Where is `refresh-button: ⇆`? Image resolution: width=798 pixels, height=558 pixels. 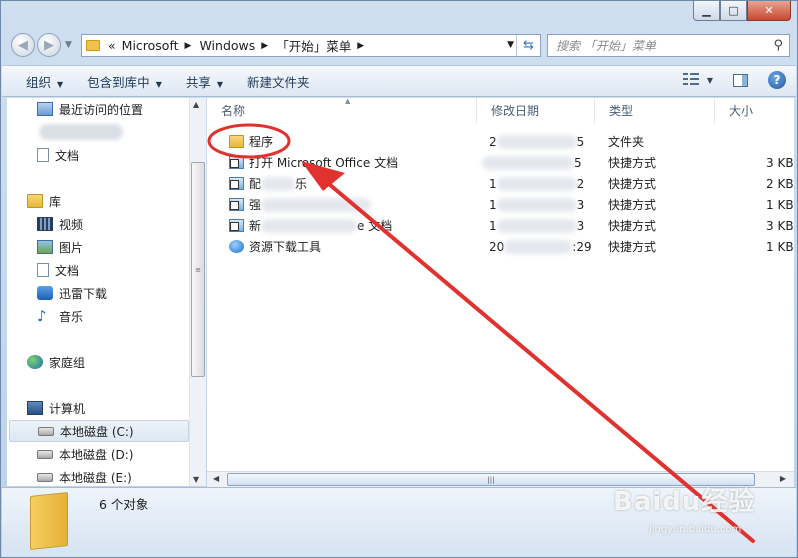
refresh-button: ⇆ is located at coordinates (528, 45).